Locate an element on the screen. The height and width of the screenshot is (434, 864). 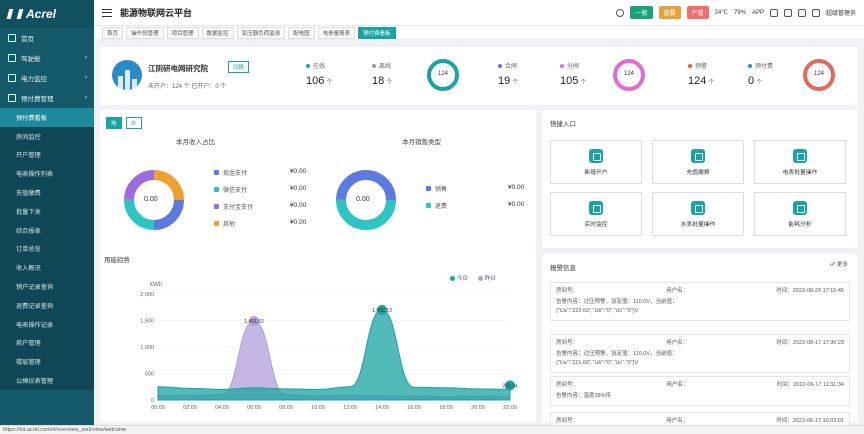
search-icon is located at coordinates (620, 12).